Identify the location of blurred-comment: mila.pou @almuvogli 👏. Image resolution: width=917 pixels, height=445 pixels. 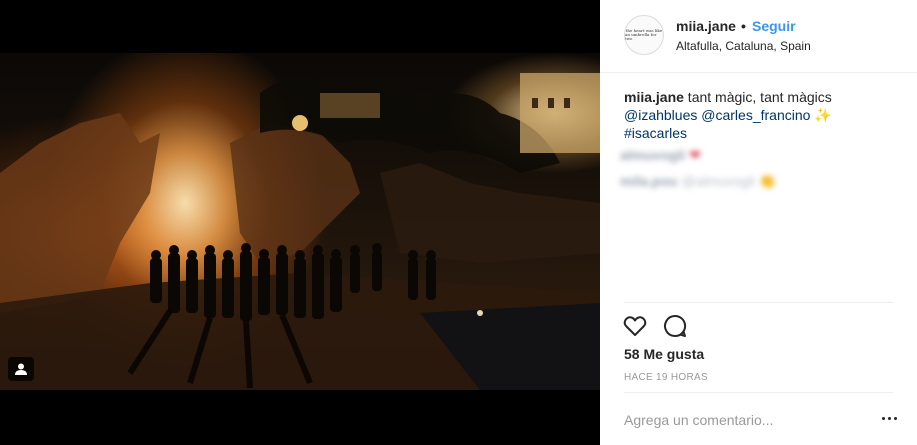
(698, 181).